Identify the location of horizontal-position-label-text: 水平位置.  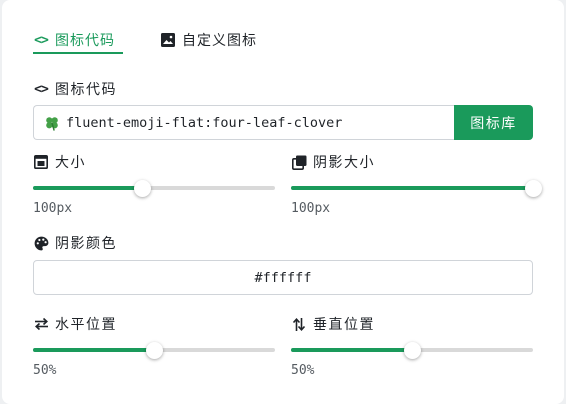
(86, 325).